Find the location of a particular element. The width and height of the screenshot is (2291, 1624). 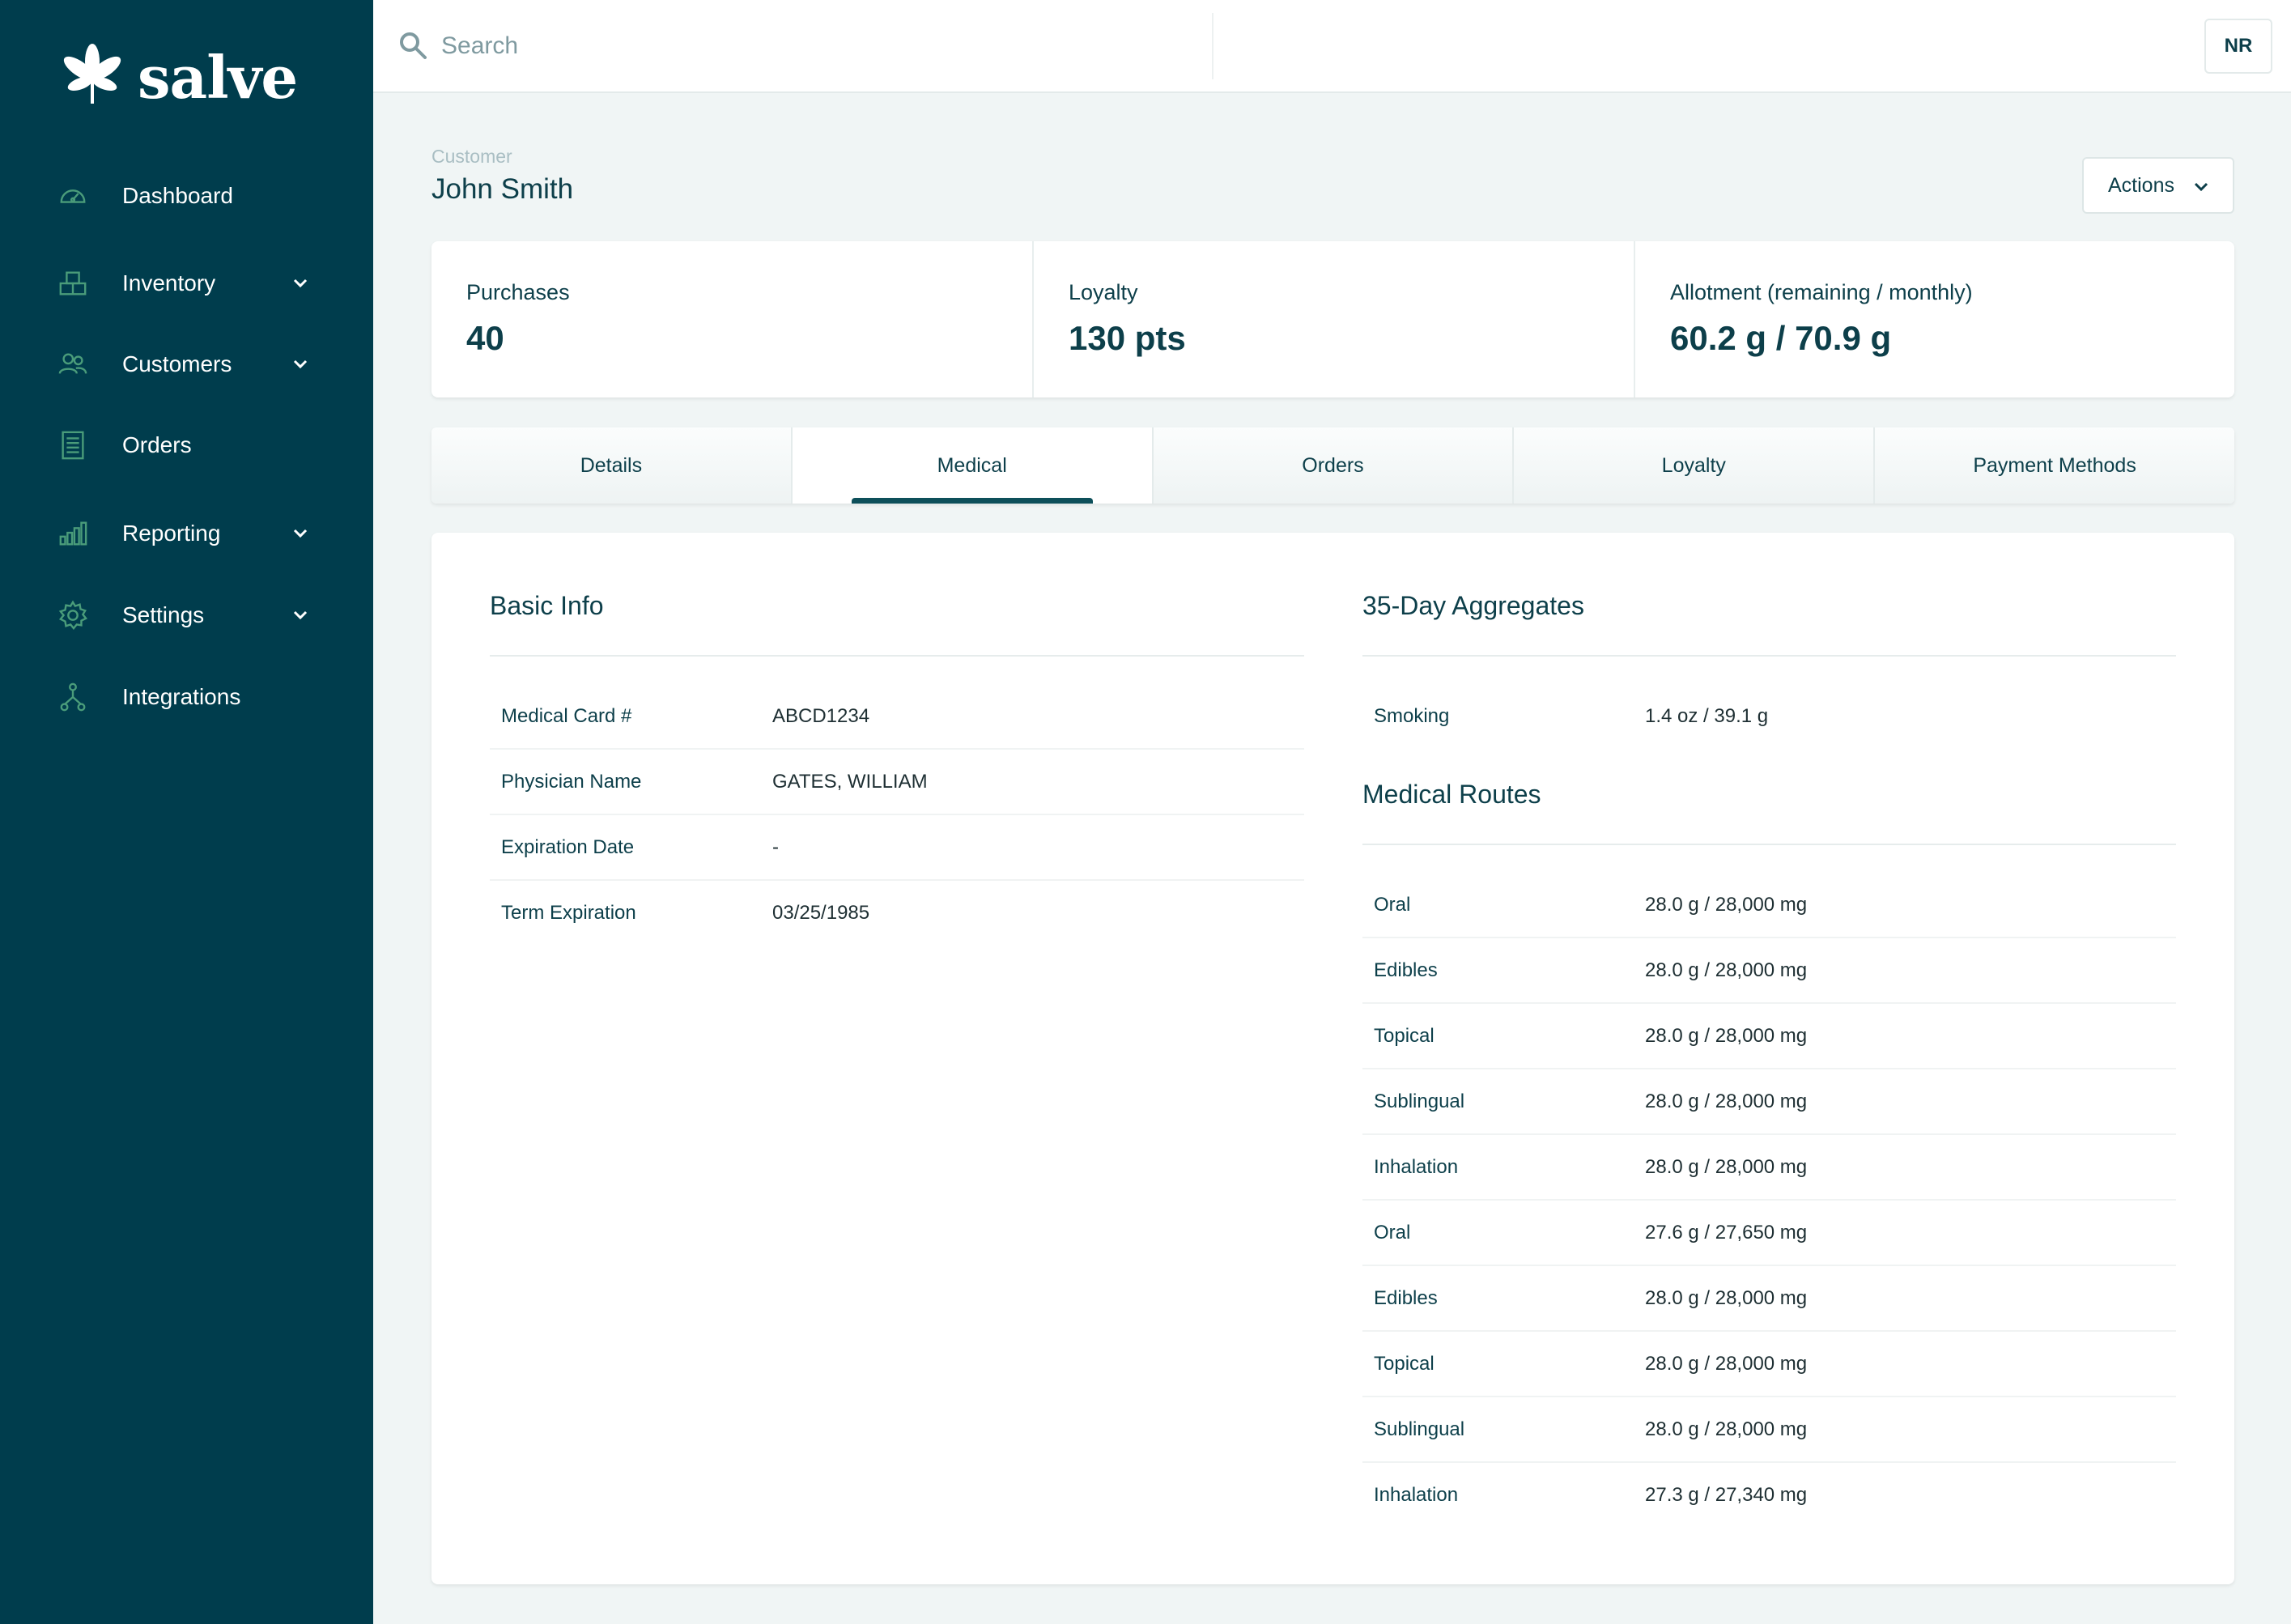

table-row: Inhalation 28.0 g / 28,000 mg is located at coordinates (1769, 1168).